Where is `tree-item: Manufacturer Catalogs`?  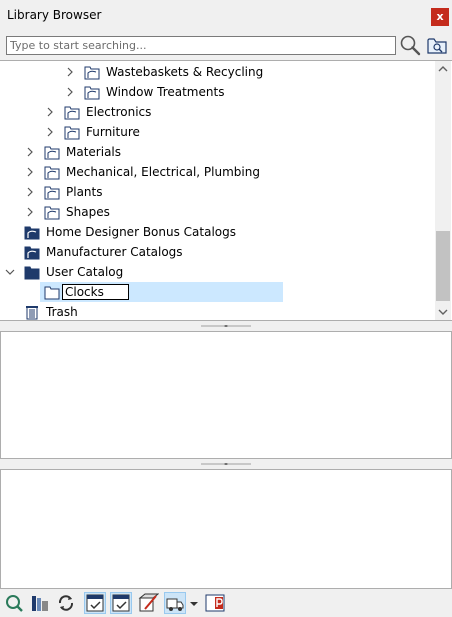 tree-item: Manufacturer Catalogs is located at coordinates (217, 252).